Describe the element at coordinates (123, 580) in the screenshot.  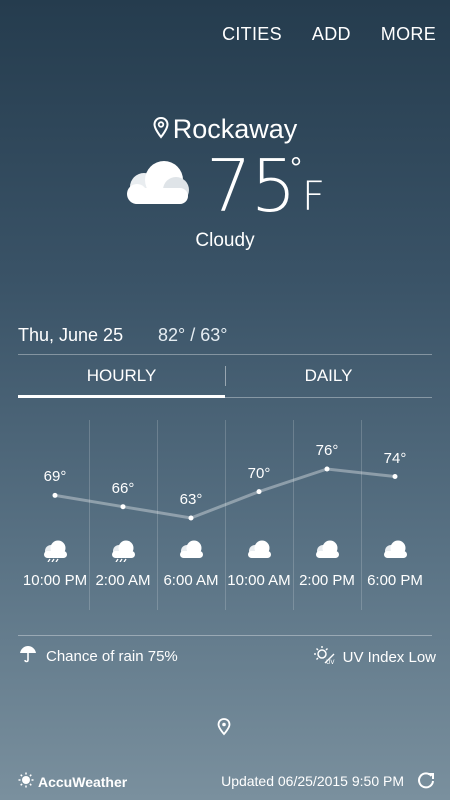
I see `hourly-time: 2:00 AM` at that location.